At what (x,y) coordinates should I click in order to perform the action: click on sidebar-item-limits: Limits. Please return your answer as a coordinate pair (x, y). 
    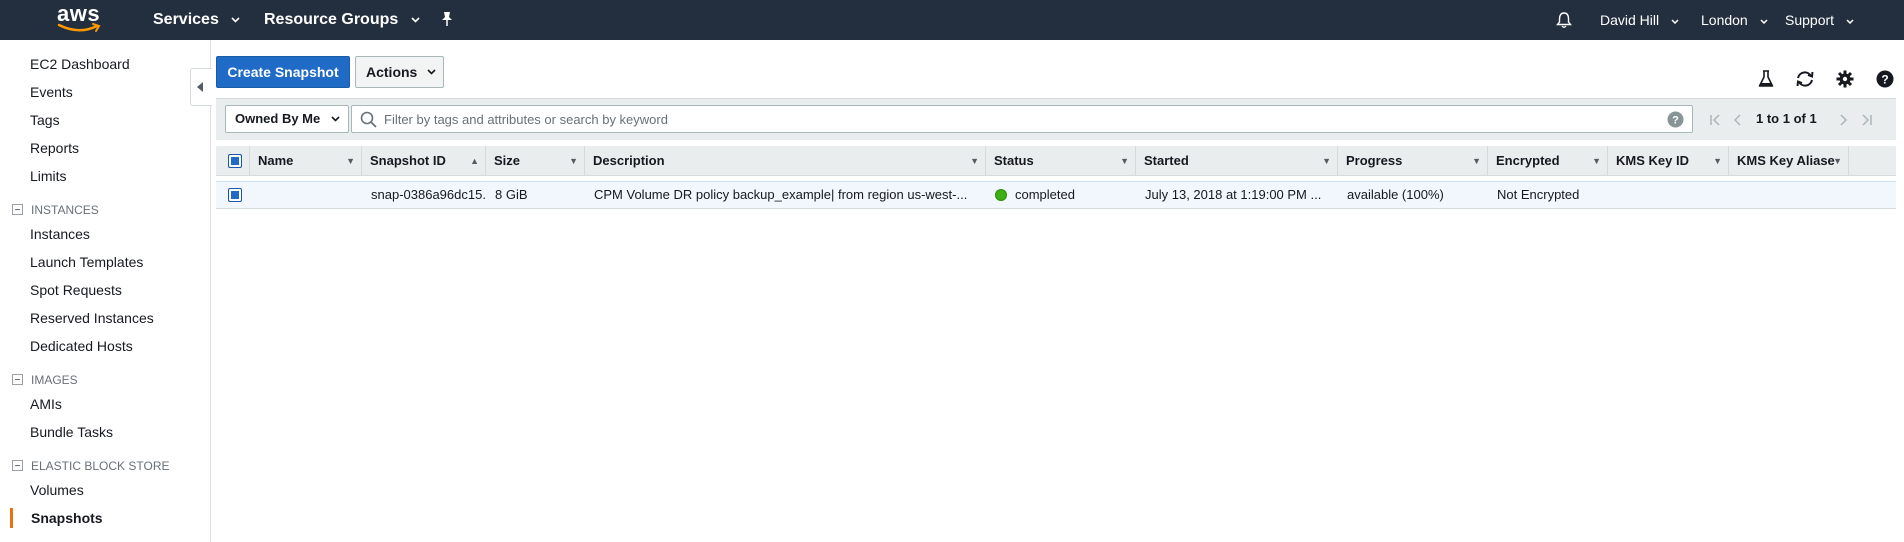
    Looking at the image, I should click on (48, 176).